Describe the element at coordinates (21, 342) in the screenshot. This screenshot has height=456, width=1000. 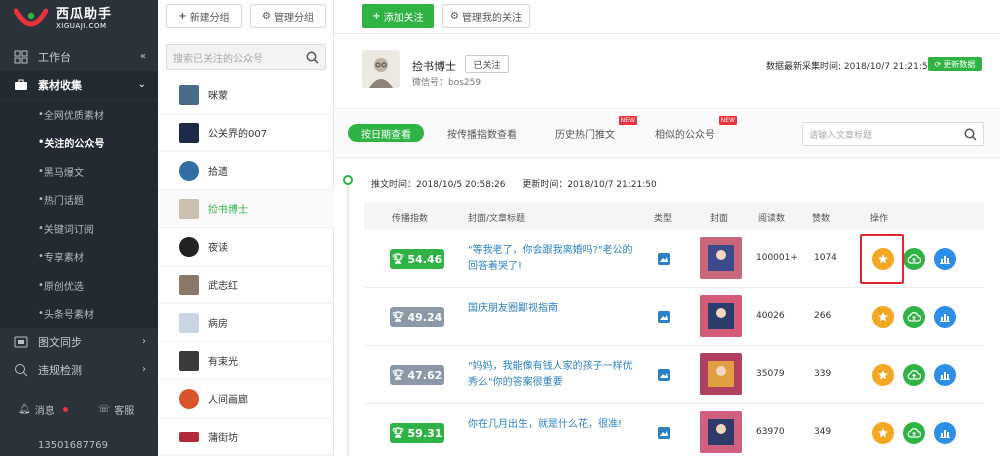
I see `sync-icon` at that location.